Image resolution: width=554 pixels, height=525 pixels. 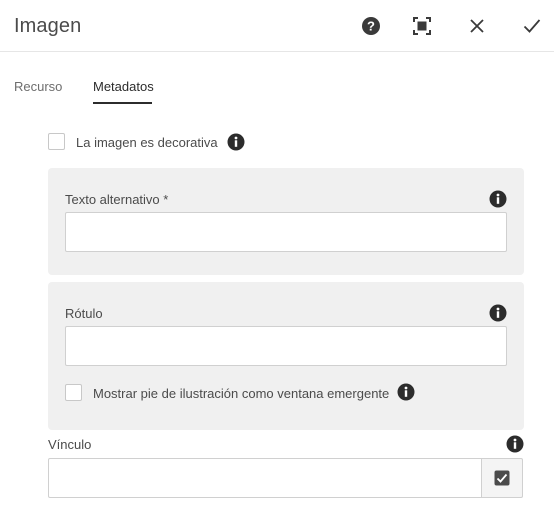 What do you see at coordinates (48, 26) in the screenshot?
I see `dialog-title: Imagen` at bounding box center [48, 26].